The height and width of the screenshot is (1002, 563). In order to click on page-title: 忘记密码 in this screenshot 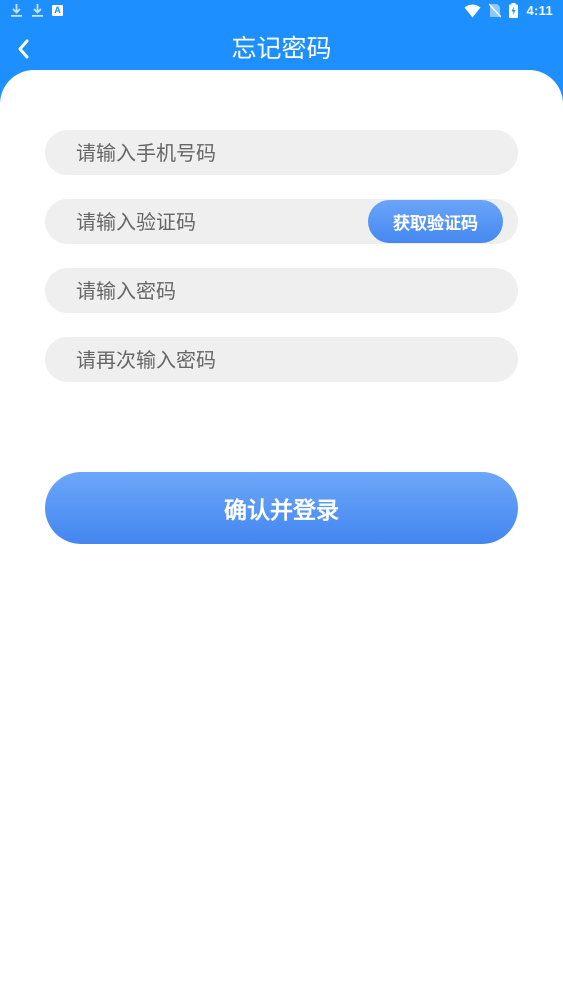, I will do `click(281, 48)`.